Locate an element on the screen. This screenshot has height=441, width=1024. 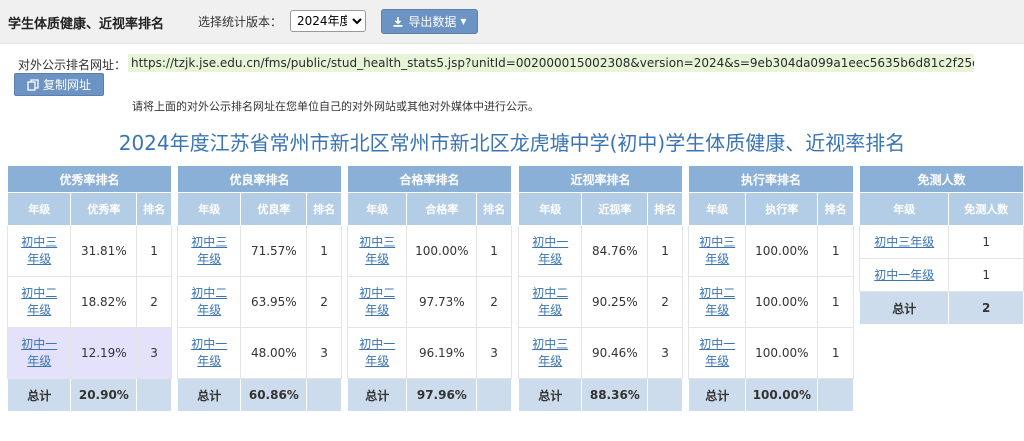
publish-notice: 请将上面的对外公示排名网址在您单位自己的对外网站或其他对外媒体中进行公示。 is located at coordinates (335, 106).